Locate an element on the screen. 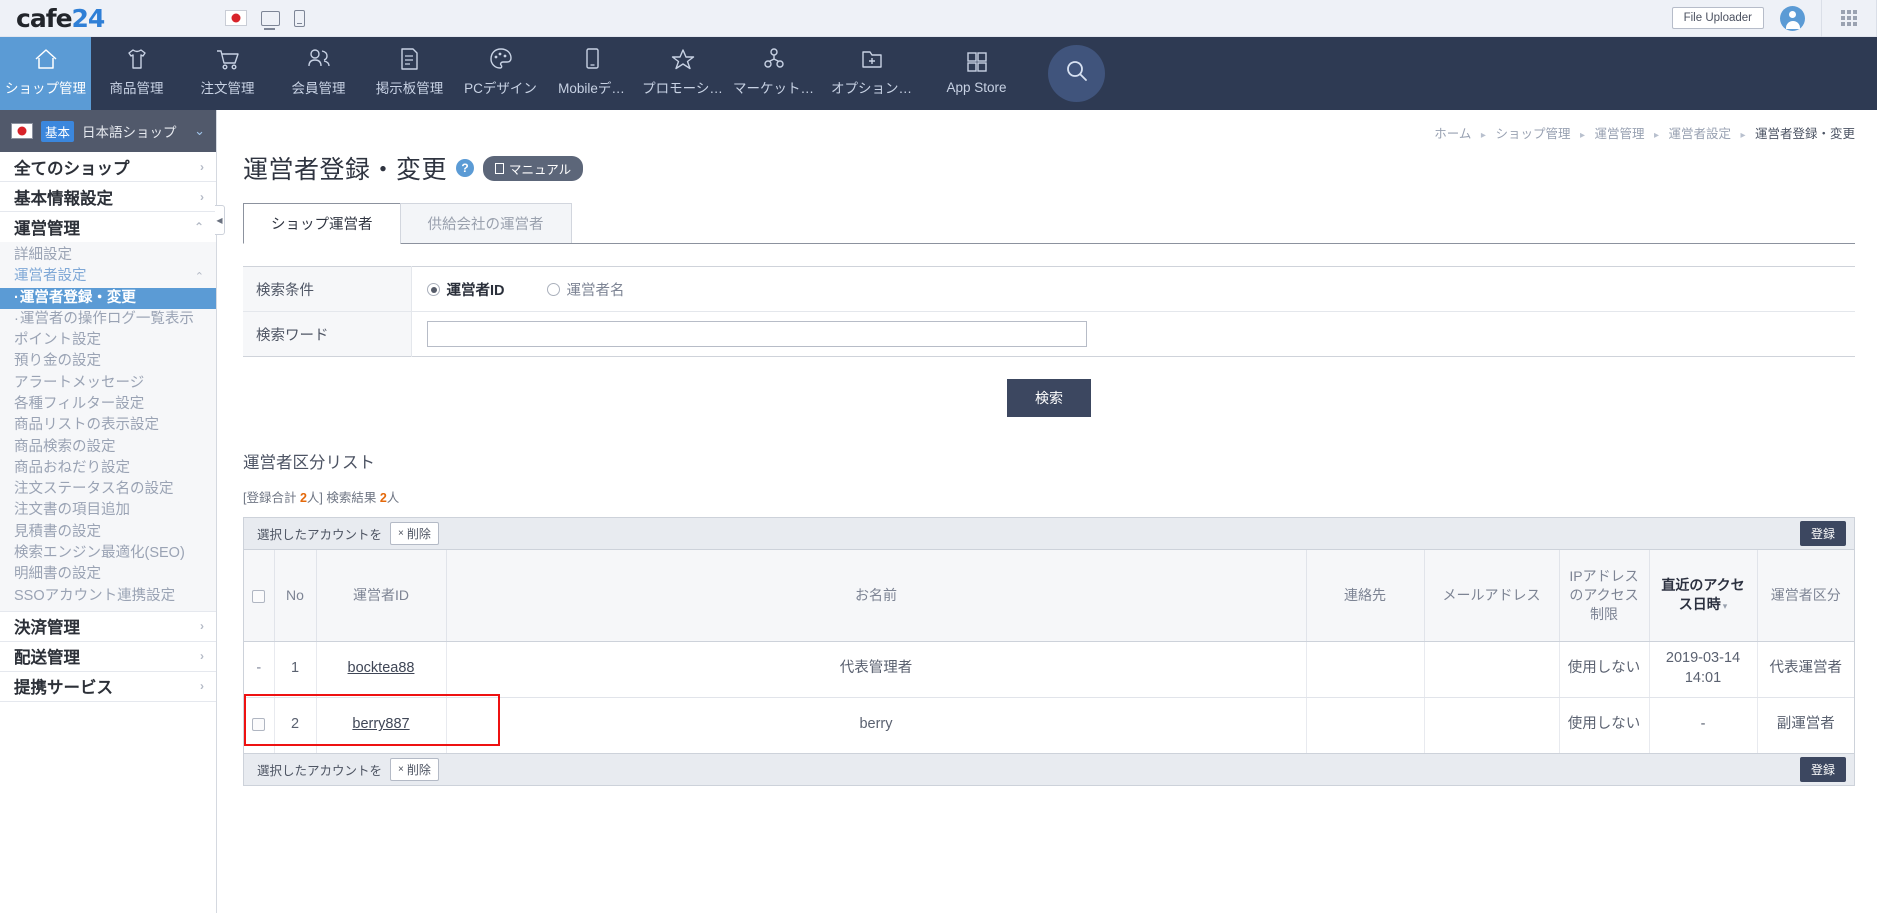 The height and width of the screenshot is (913, 1877). breadcrumb-item-home: ホーム is located at coordinates (1452, 134).